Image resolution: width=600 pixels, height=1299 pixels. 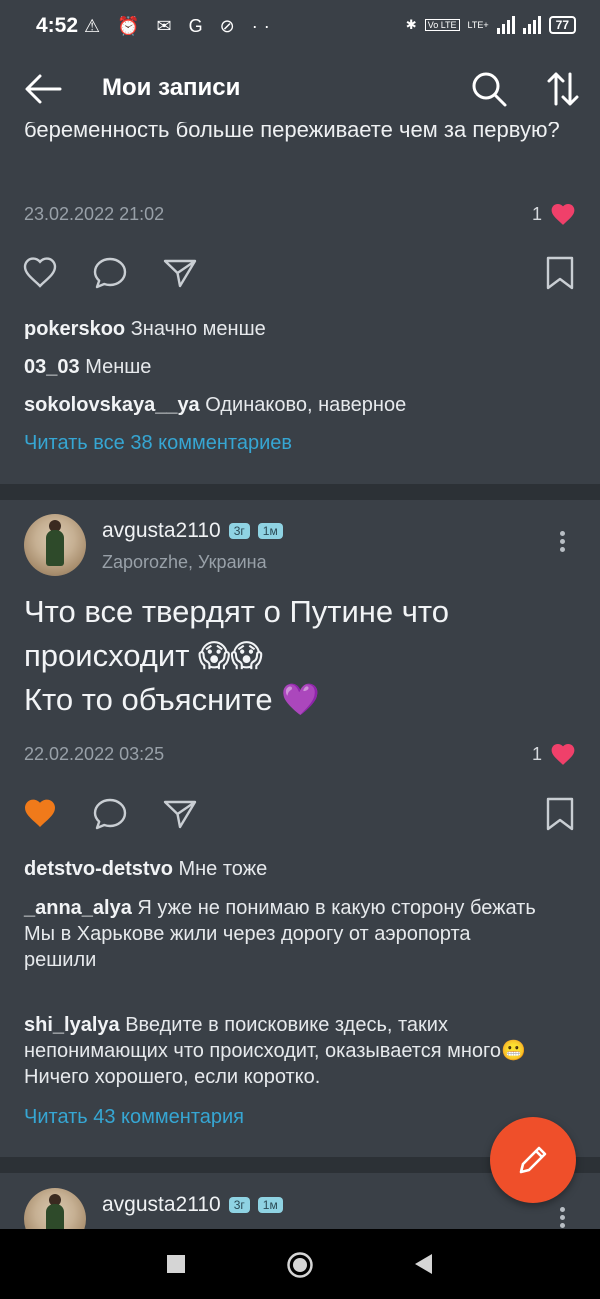 What do you see at coordinates (52, 367) in the screenshot?
I see `comment-user: 03_03` at bounding box center [52, 367].